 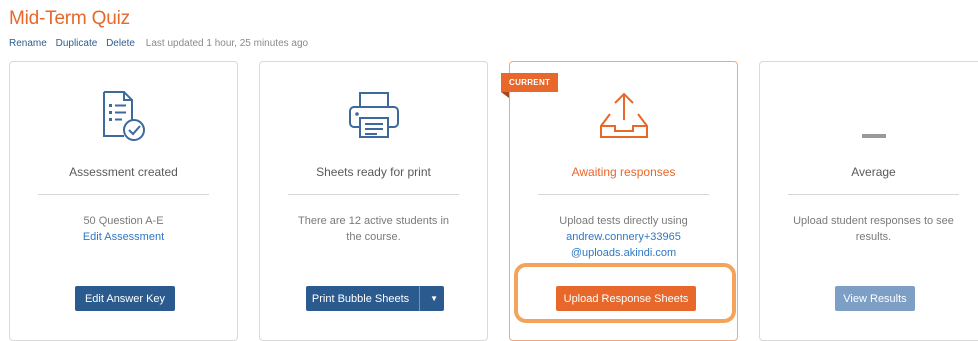 I want to click on question-count-text: 50 Question A-E, so click(x=123, y=221).